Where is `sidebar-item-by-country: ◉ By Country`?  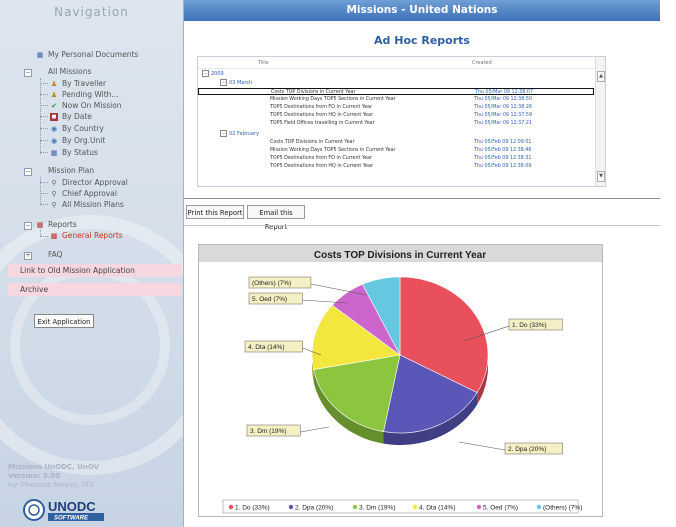 sidebar-item-by-country: ◉ By Country is located at coordinates (77, 128).